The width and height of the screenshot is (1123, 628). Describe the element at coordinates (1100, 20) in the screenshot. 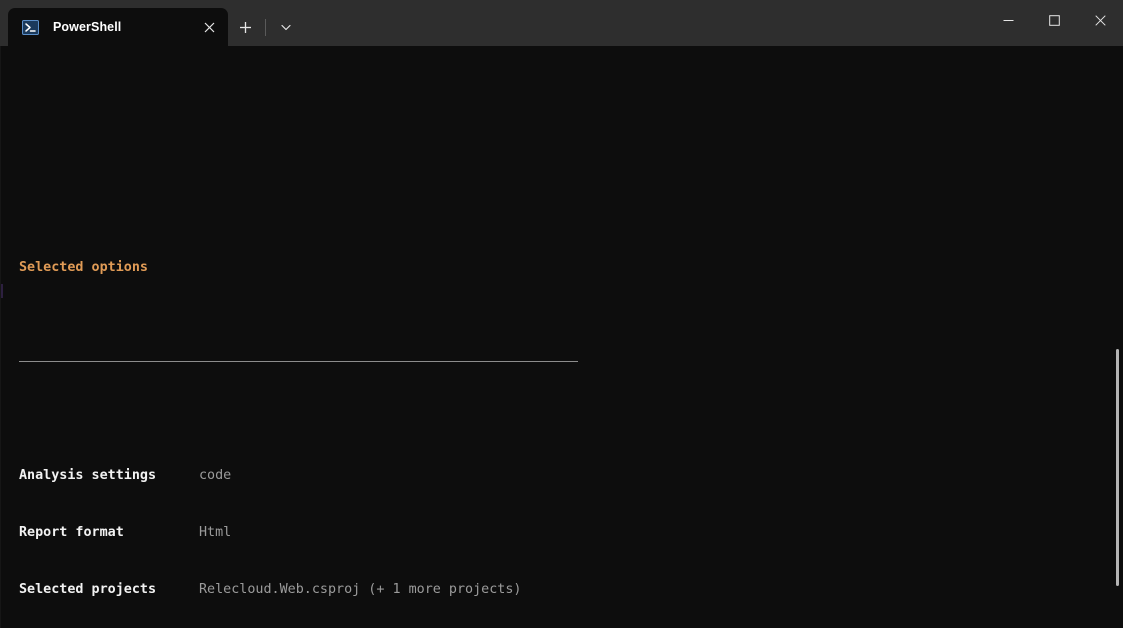

I see `close-button` at that location.